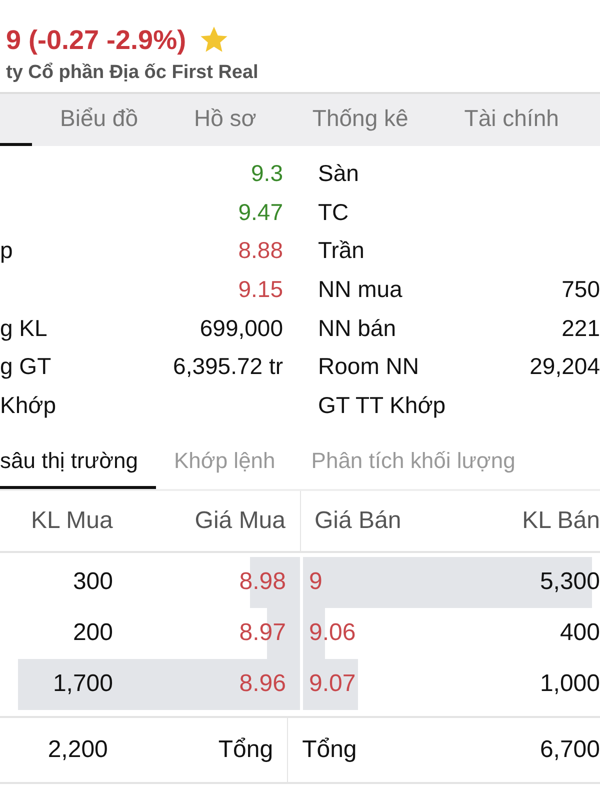  I want to click on stat-label: Trần, so click(341, 250).